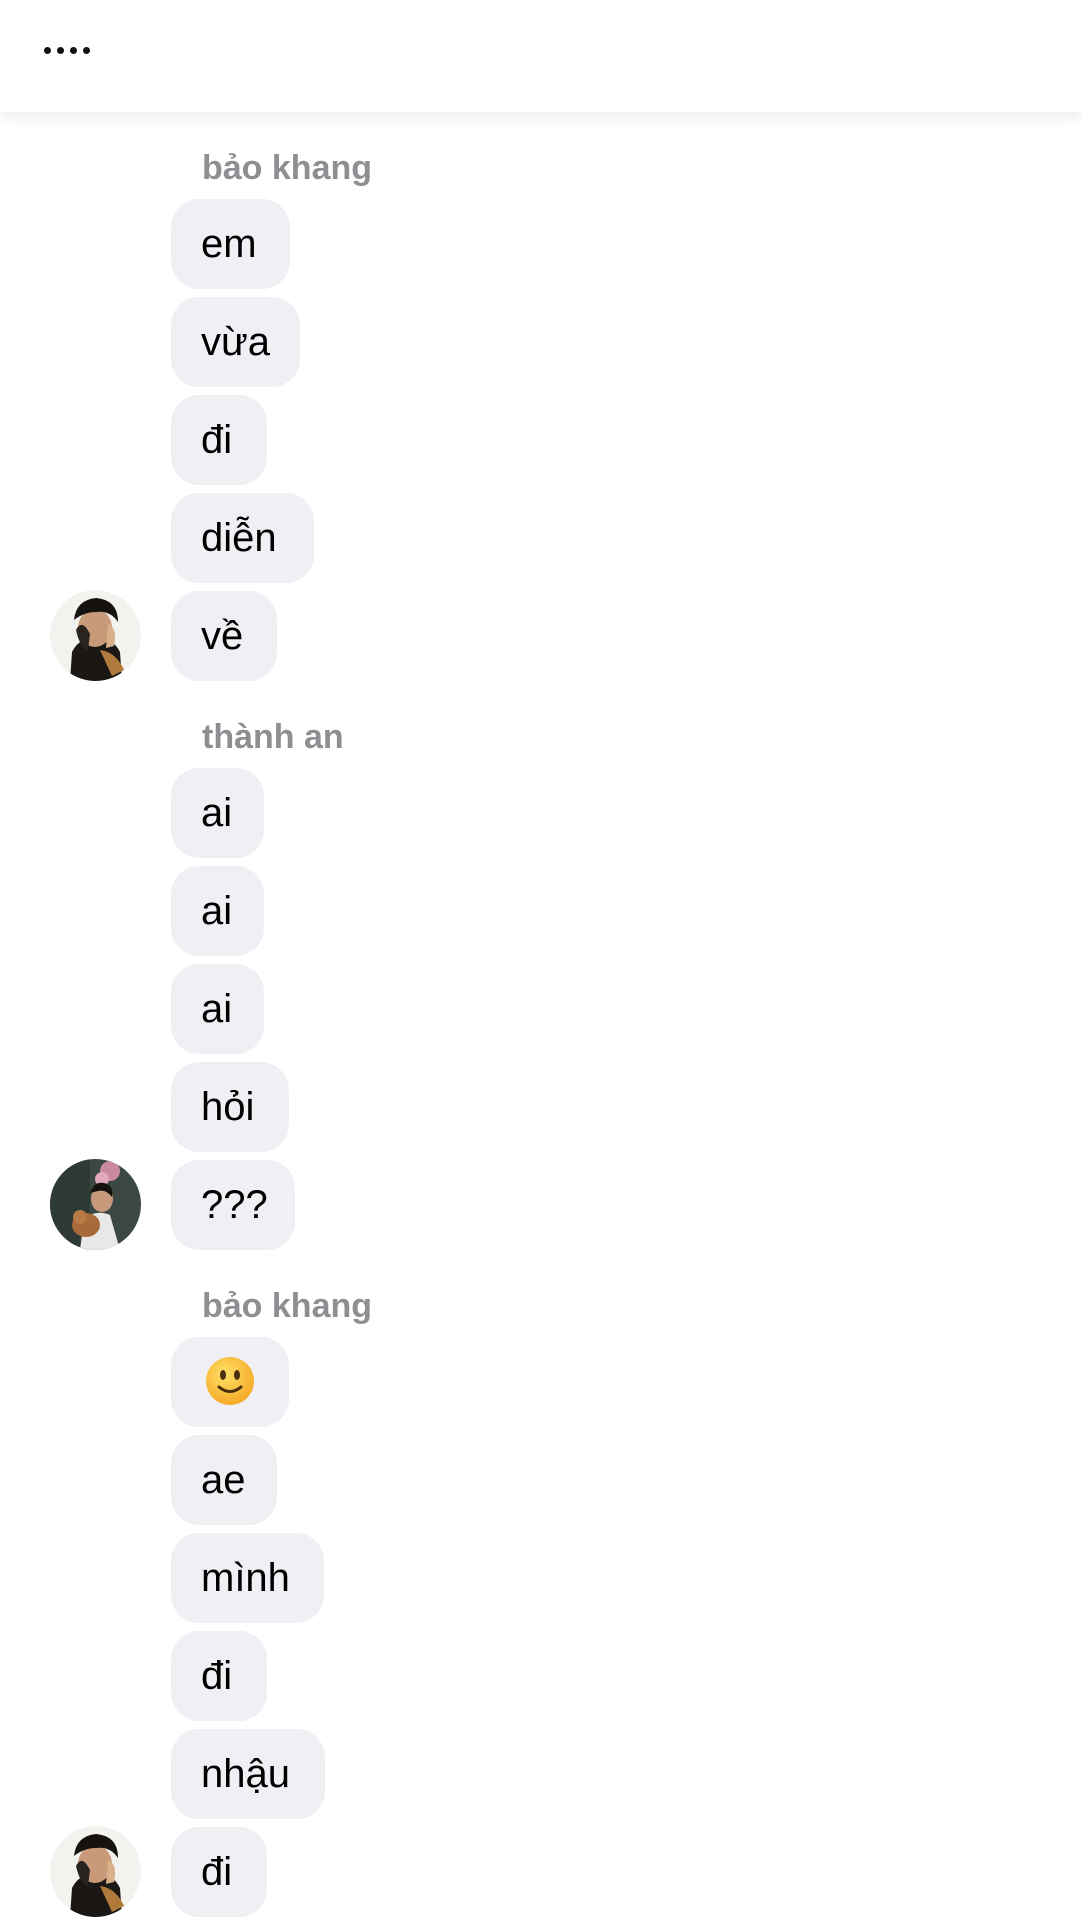 Image resolution: width=1083 pixels, height=1920 pixels. I want to click on message-bubble: vừa, so click(235, 342).